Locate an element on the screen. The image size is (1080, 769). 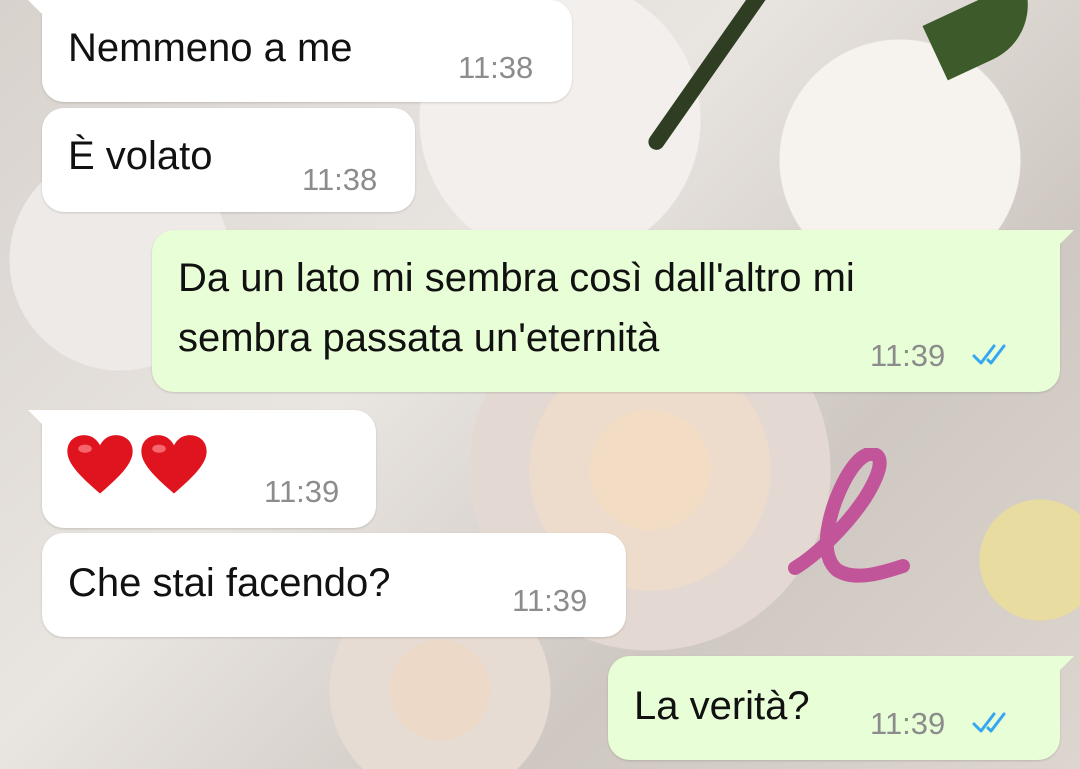
message-bubble-incoming: Che stai facendo? 11:39 is located at coordinates (334, 585).